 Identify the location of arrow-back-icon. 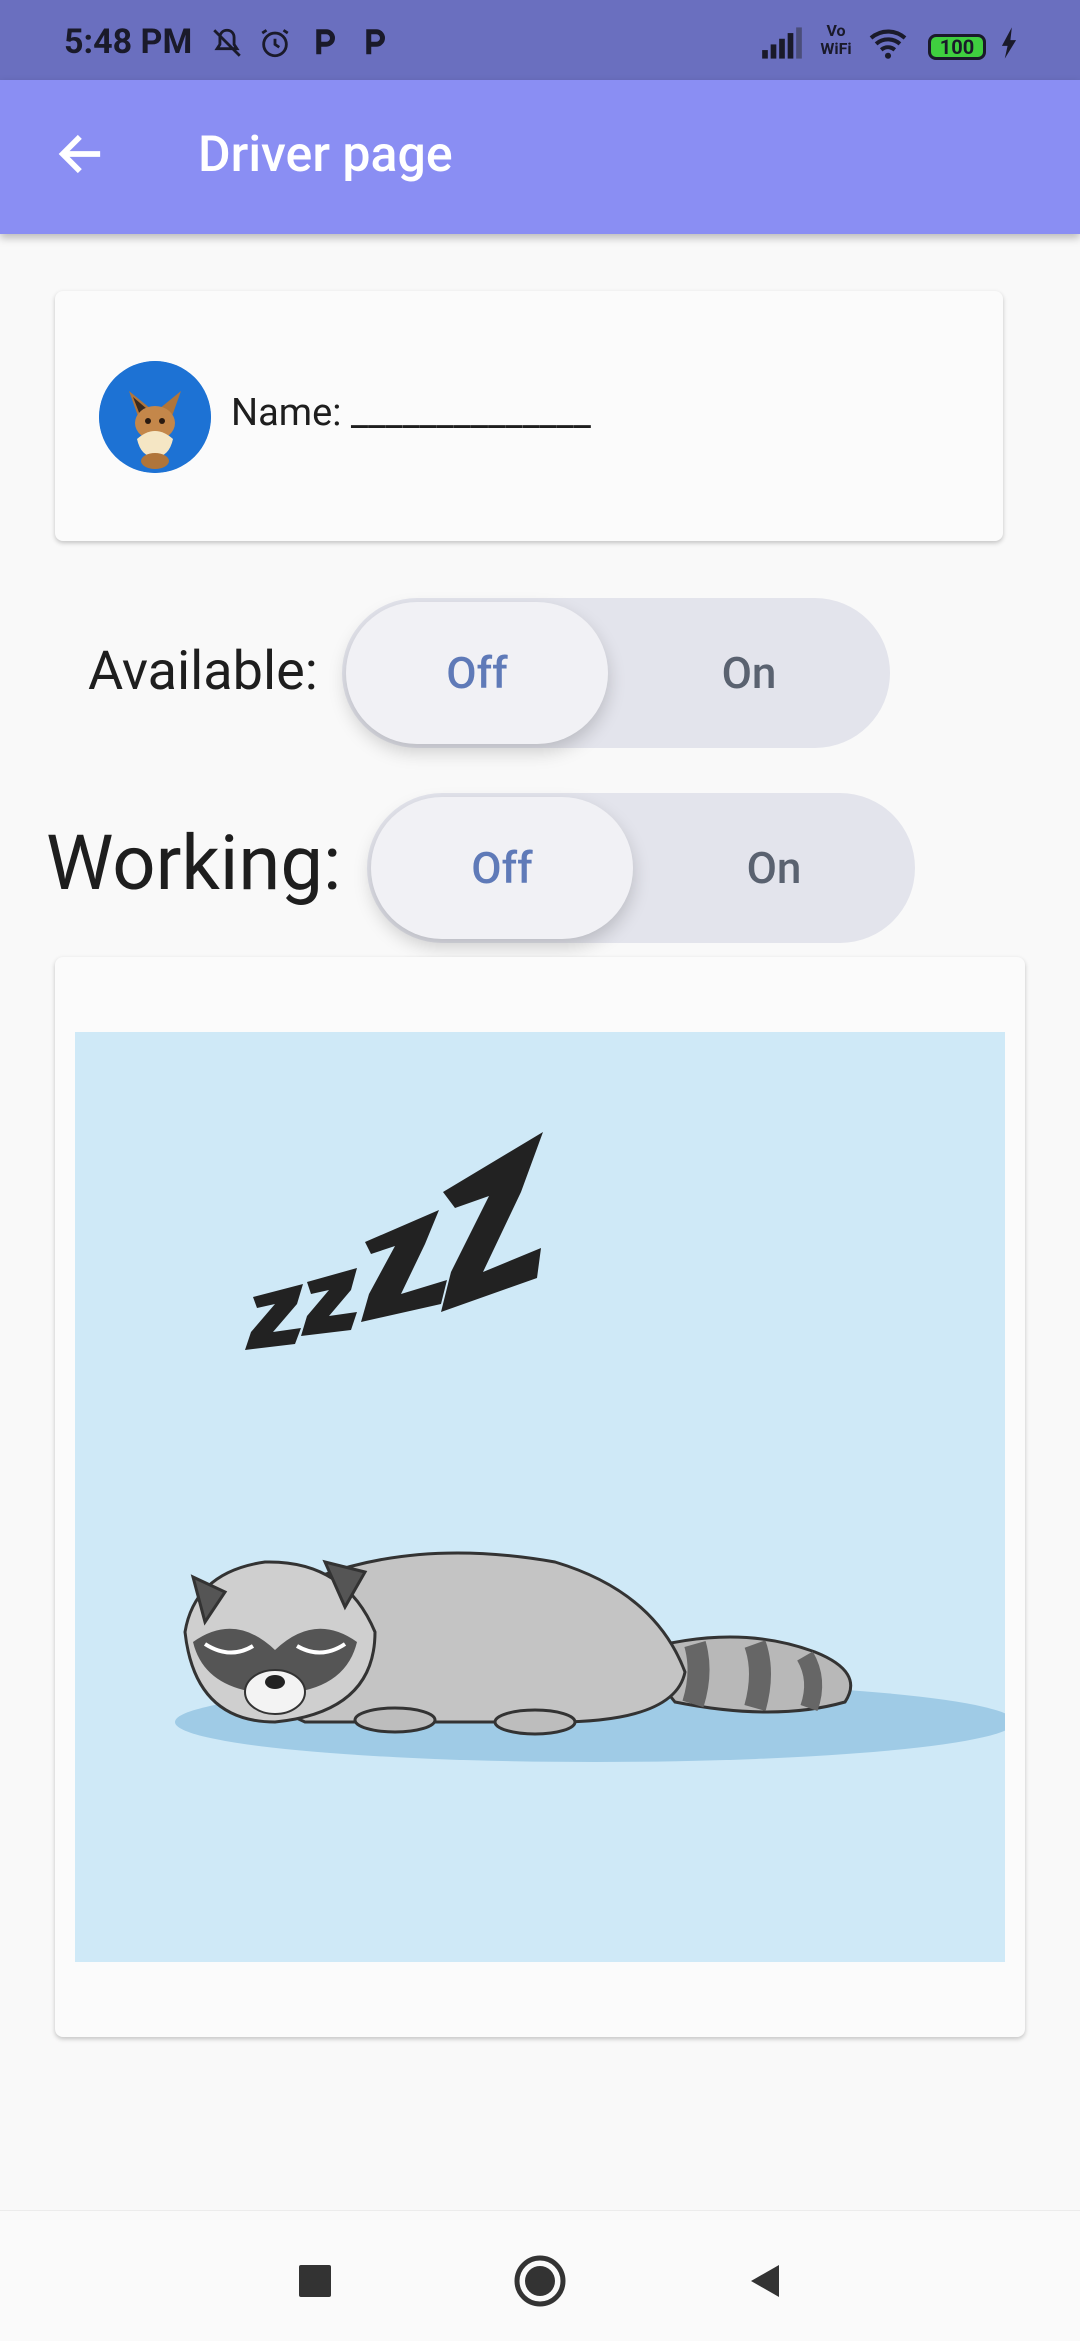
(79, 154).